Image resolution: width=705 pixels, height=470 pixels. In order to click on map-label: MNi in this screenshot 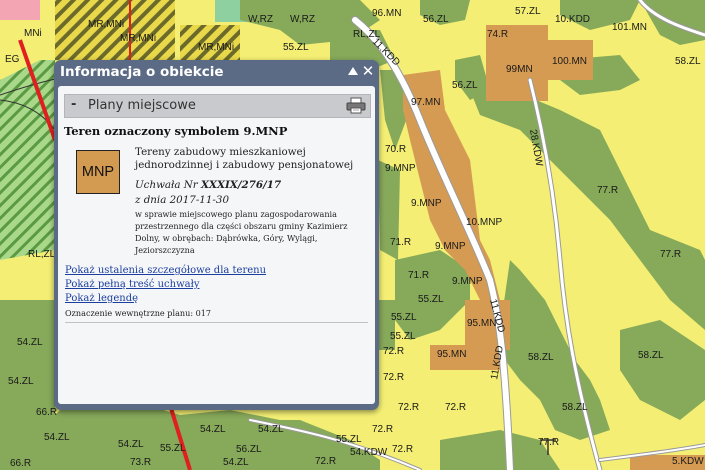, I will do `click(33, 33)`.